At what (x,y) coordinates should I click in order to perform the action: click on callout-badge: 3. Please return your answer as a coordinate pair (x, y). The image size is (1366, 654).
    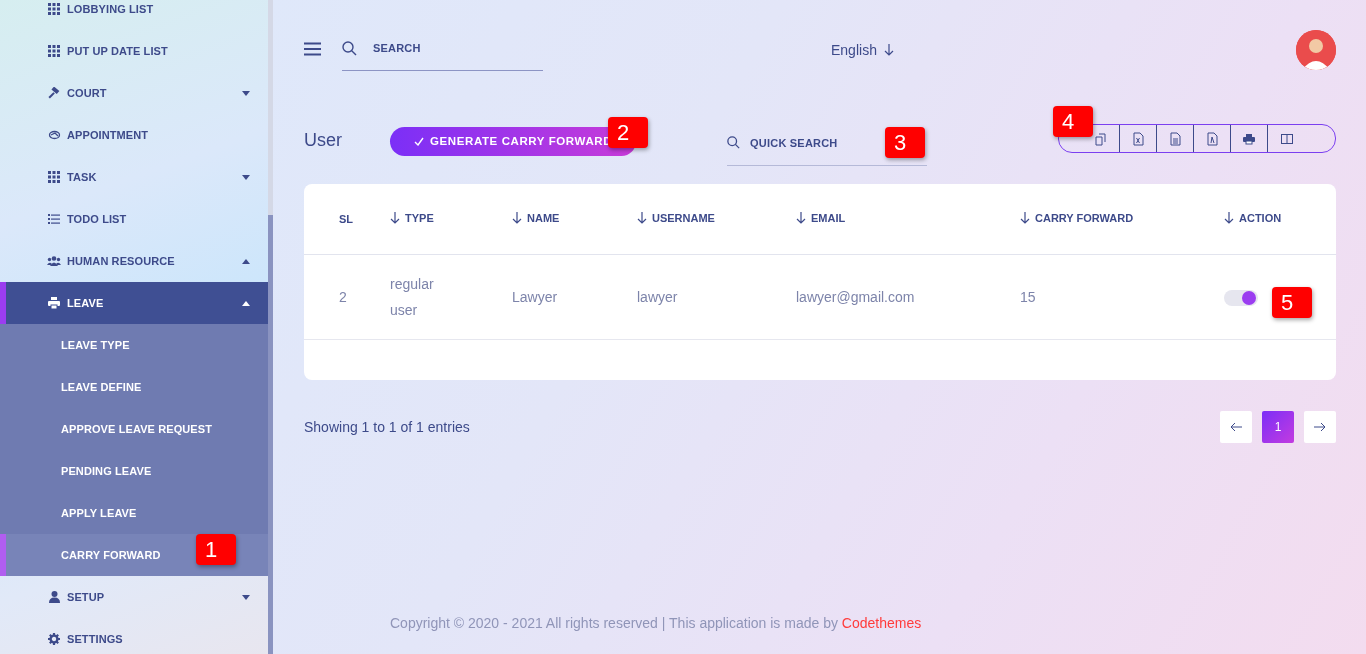
    Looking at the image, I should click on (905, 142).